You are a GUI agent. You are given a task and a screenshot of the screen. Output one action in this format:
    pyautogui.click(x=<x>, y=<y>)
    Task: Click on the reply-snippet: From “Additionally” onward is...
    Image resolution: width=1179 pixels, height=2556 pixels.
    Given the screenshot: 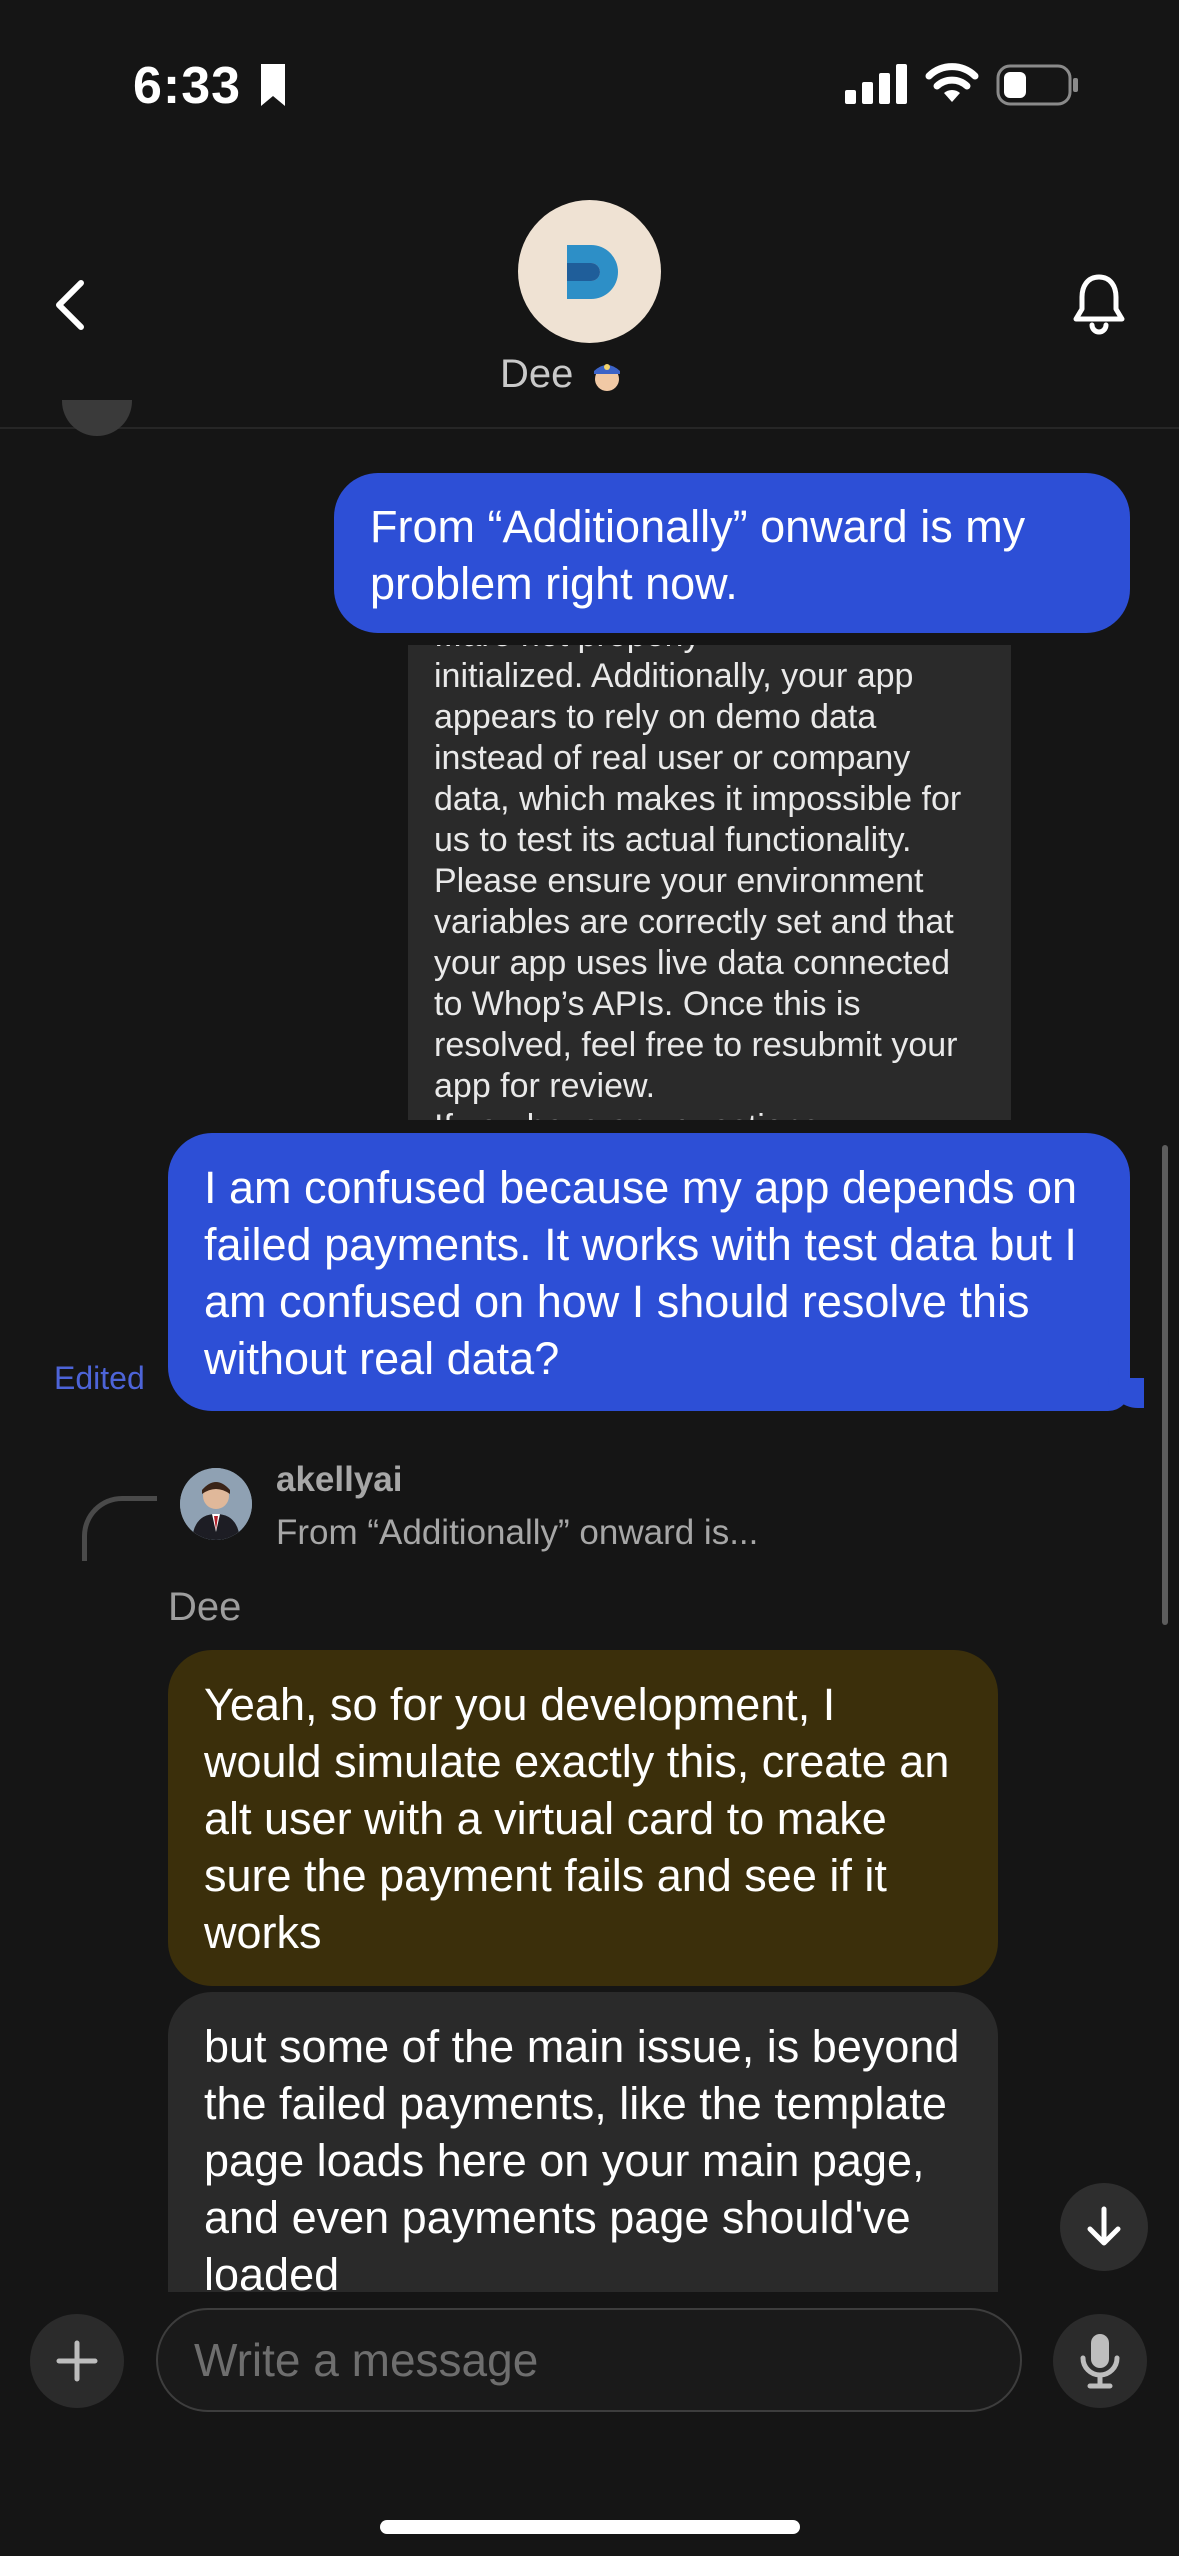 What is the action you would take?
    pyautogui.click(x=517, y=1533)
    